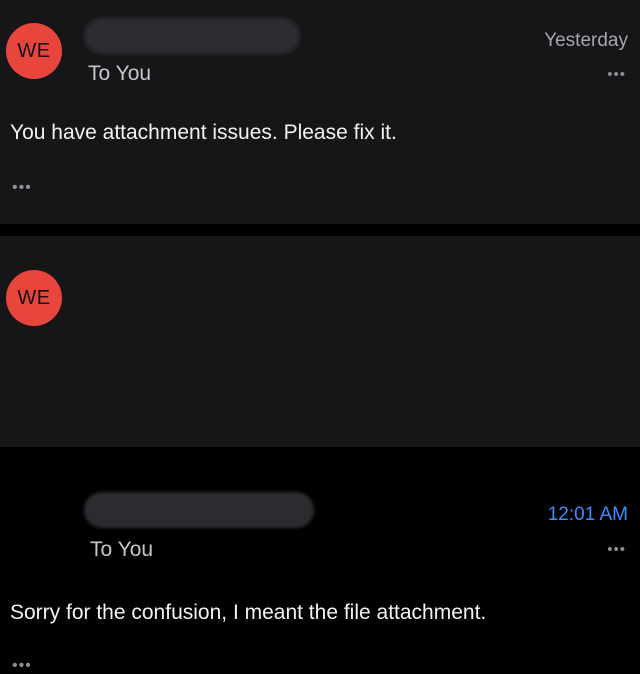  What do you see at coordinates (586, 40) in the screenshot?
I see `timestamp: Yesterday` at bounding box center [586, 40].